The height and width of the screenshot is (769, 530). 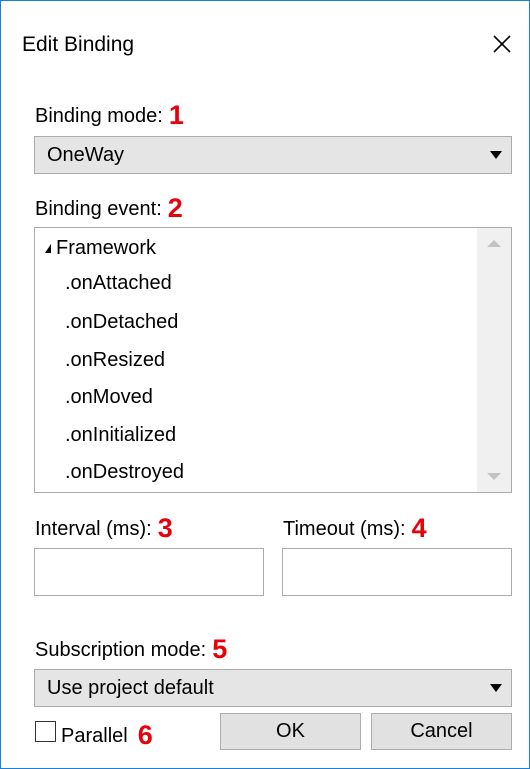 What do you see at coordinates (48, 248) in the screenshot?
I see `expand-triangle-icon` at bounding box center [48, 248].